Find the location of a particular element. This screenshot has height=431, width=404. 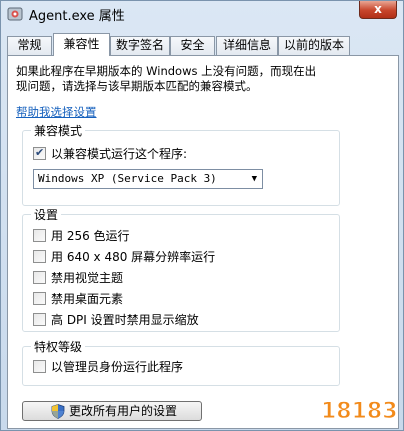

intro-line-2: 现问题，请选择与该早期版本匹配的兼容模式。 is located at coordinates (137, 86).